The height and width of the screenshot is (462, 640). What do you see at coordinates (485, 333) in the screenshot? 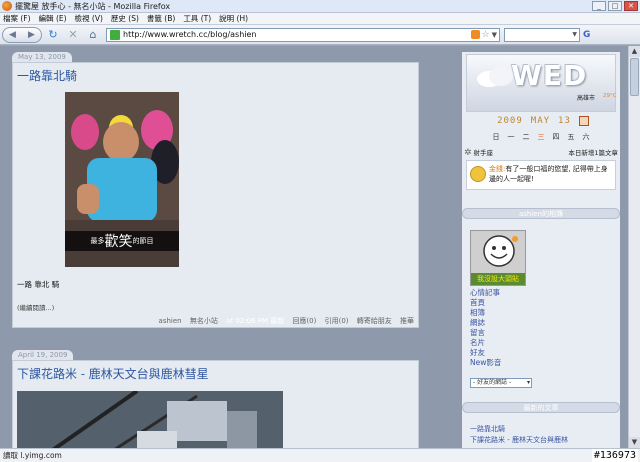
I see `sidebar-link-guestbook: 留言` at bounding box center [485, 333].